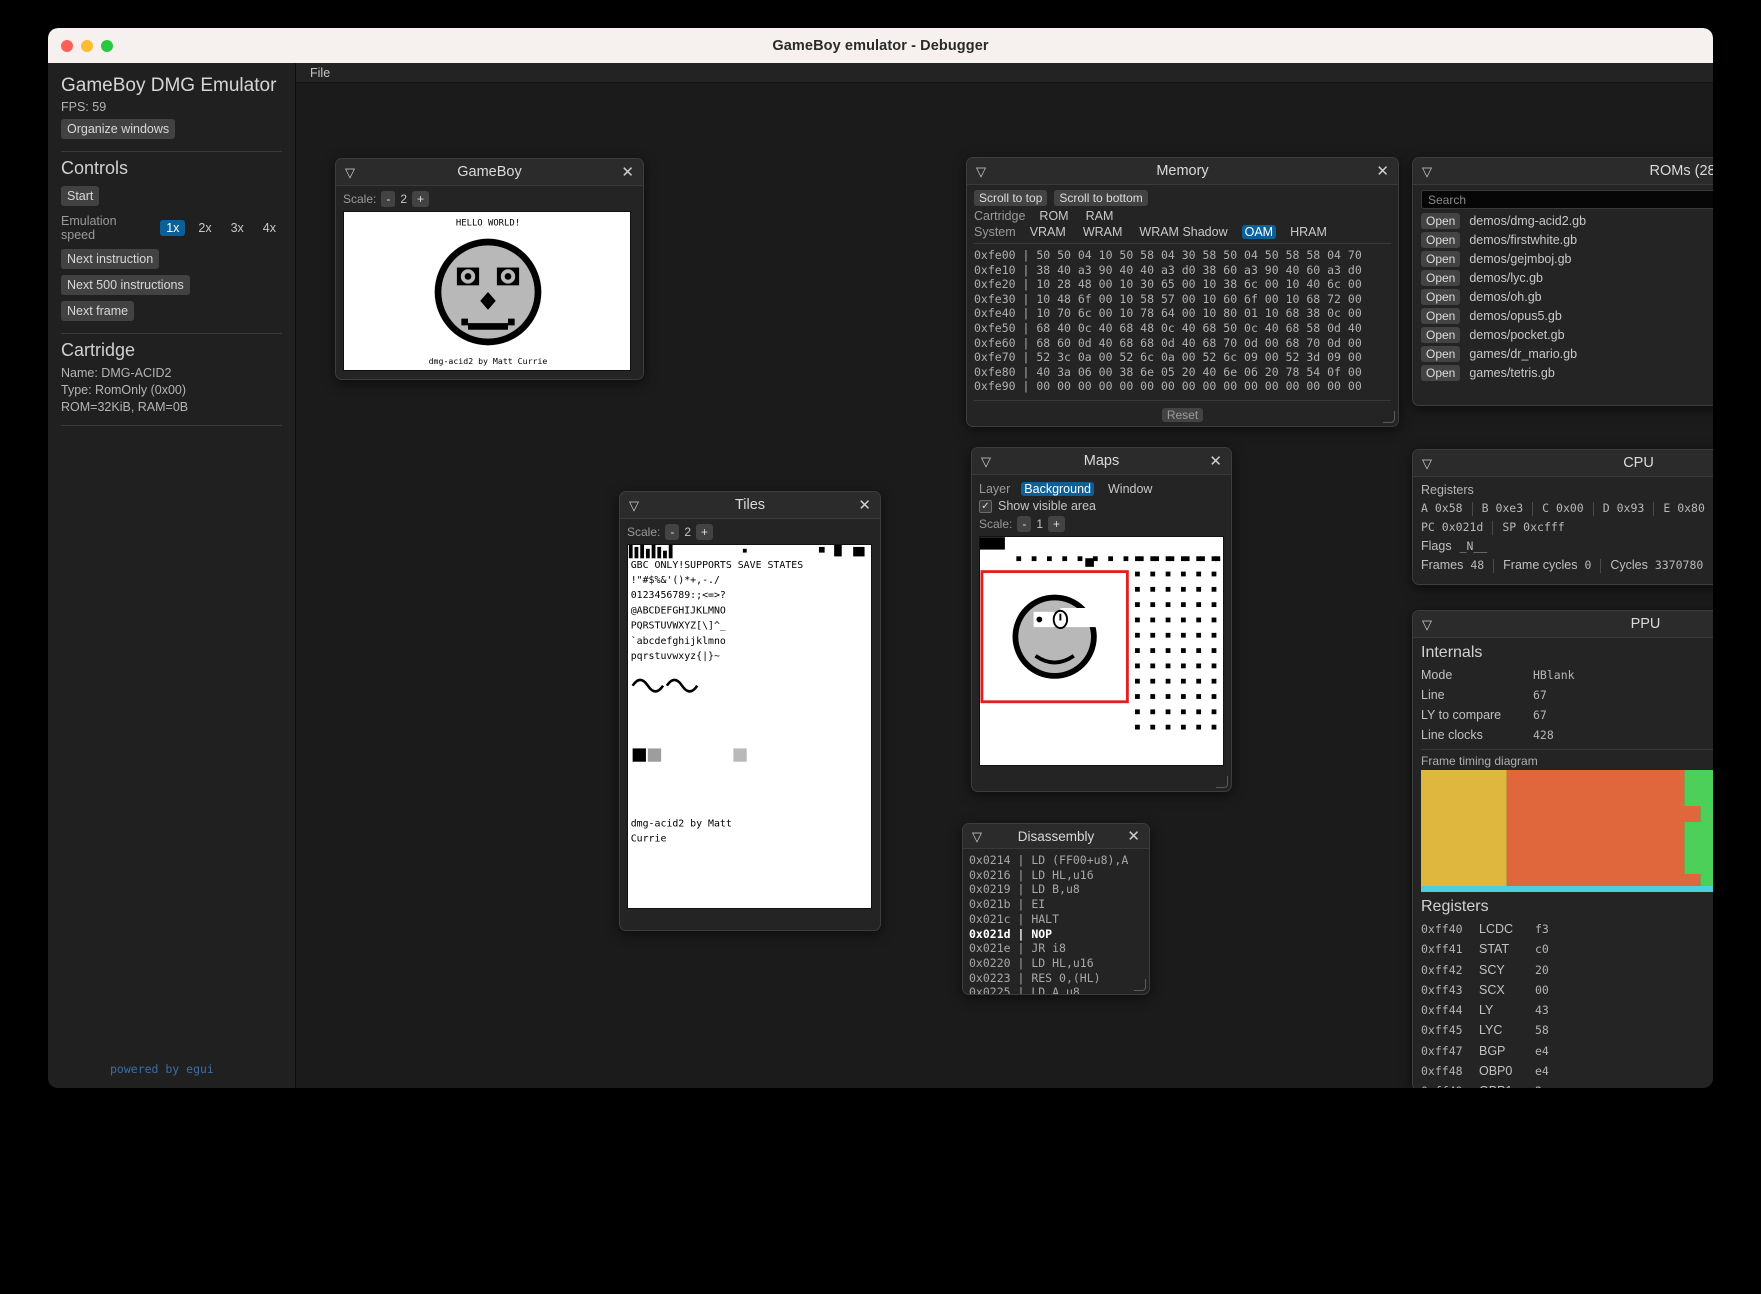 The image size is (1761, 1294). I want to click on show-visible-area-checkbox: ✓ Show visible area, so click(1101, 506).